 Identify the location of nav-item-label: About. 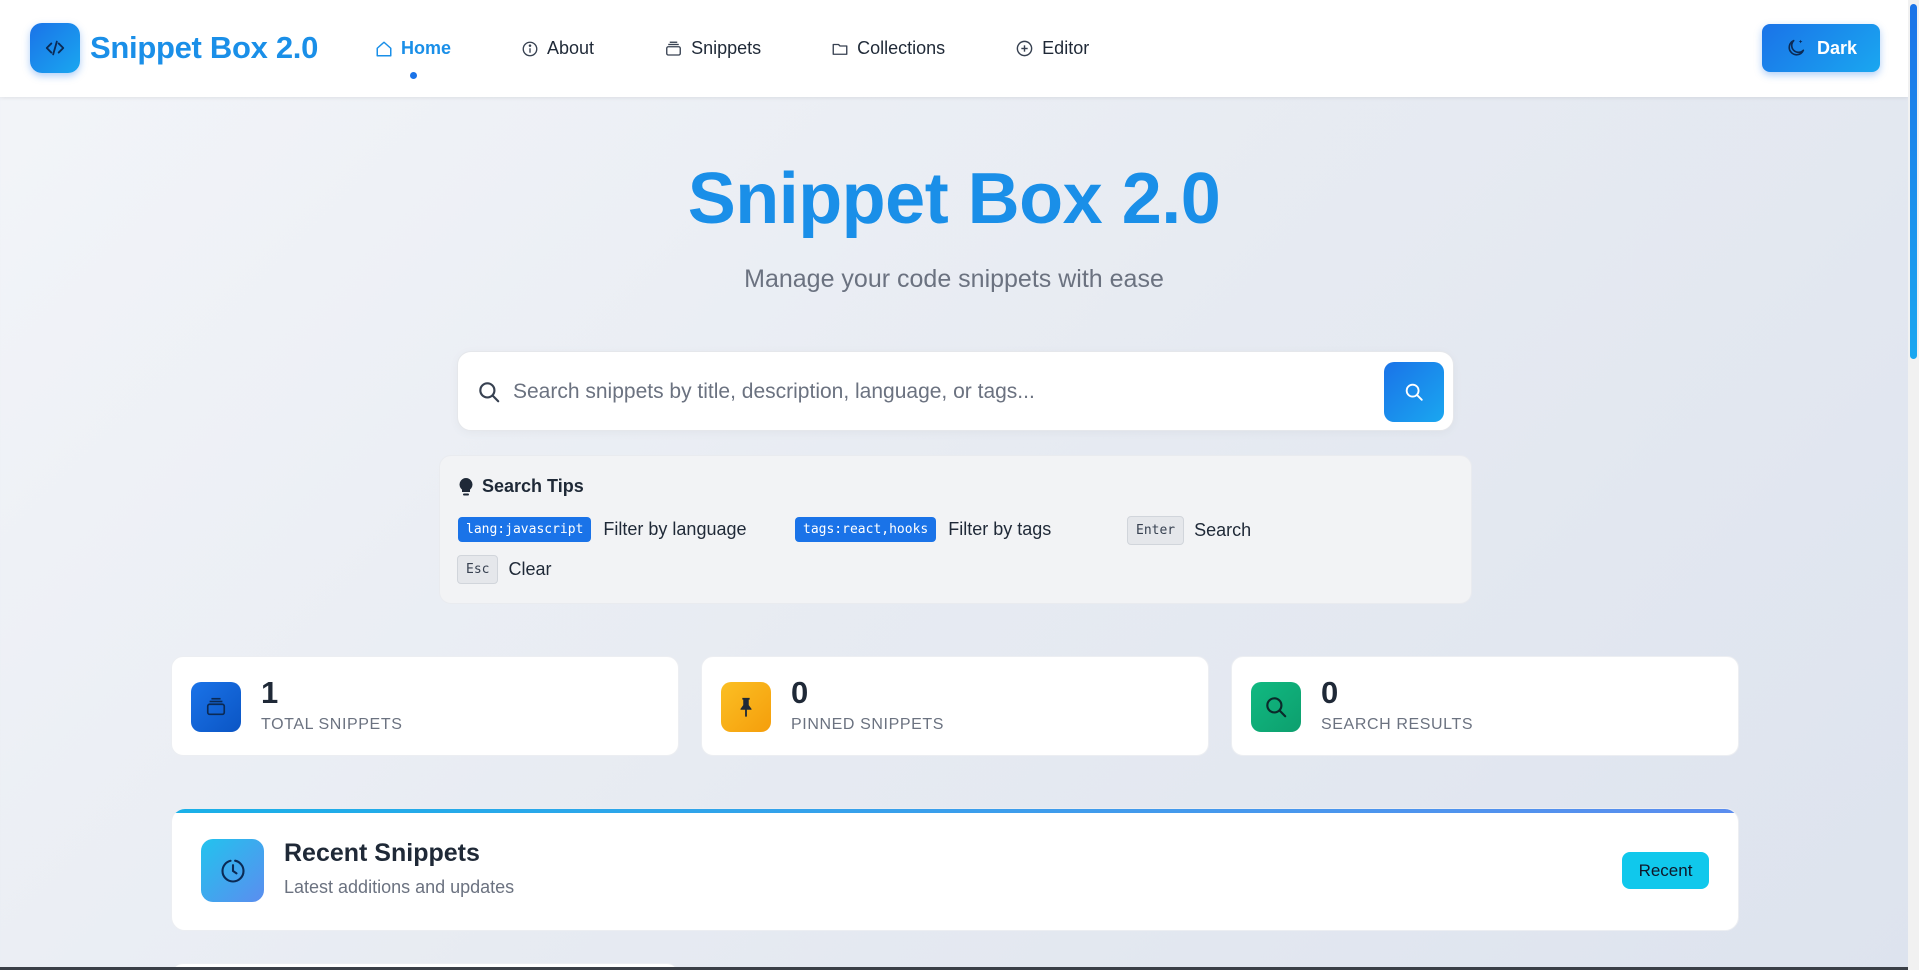
(571, 48).